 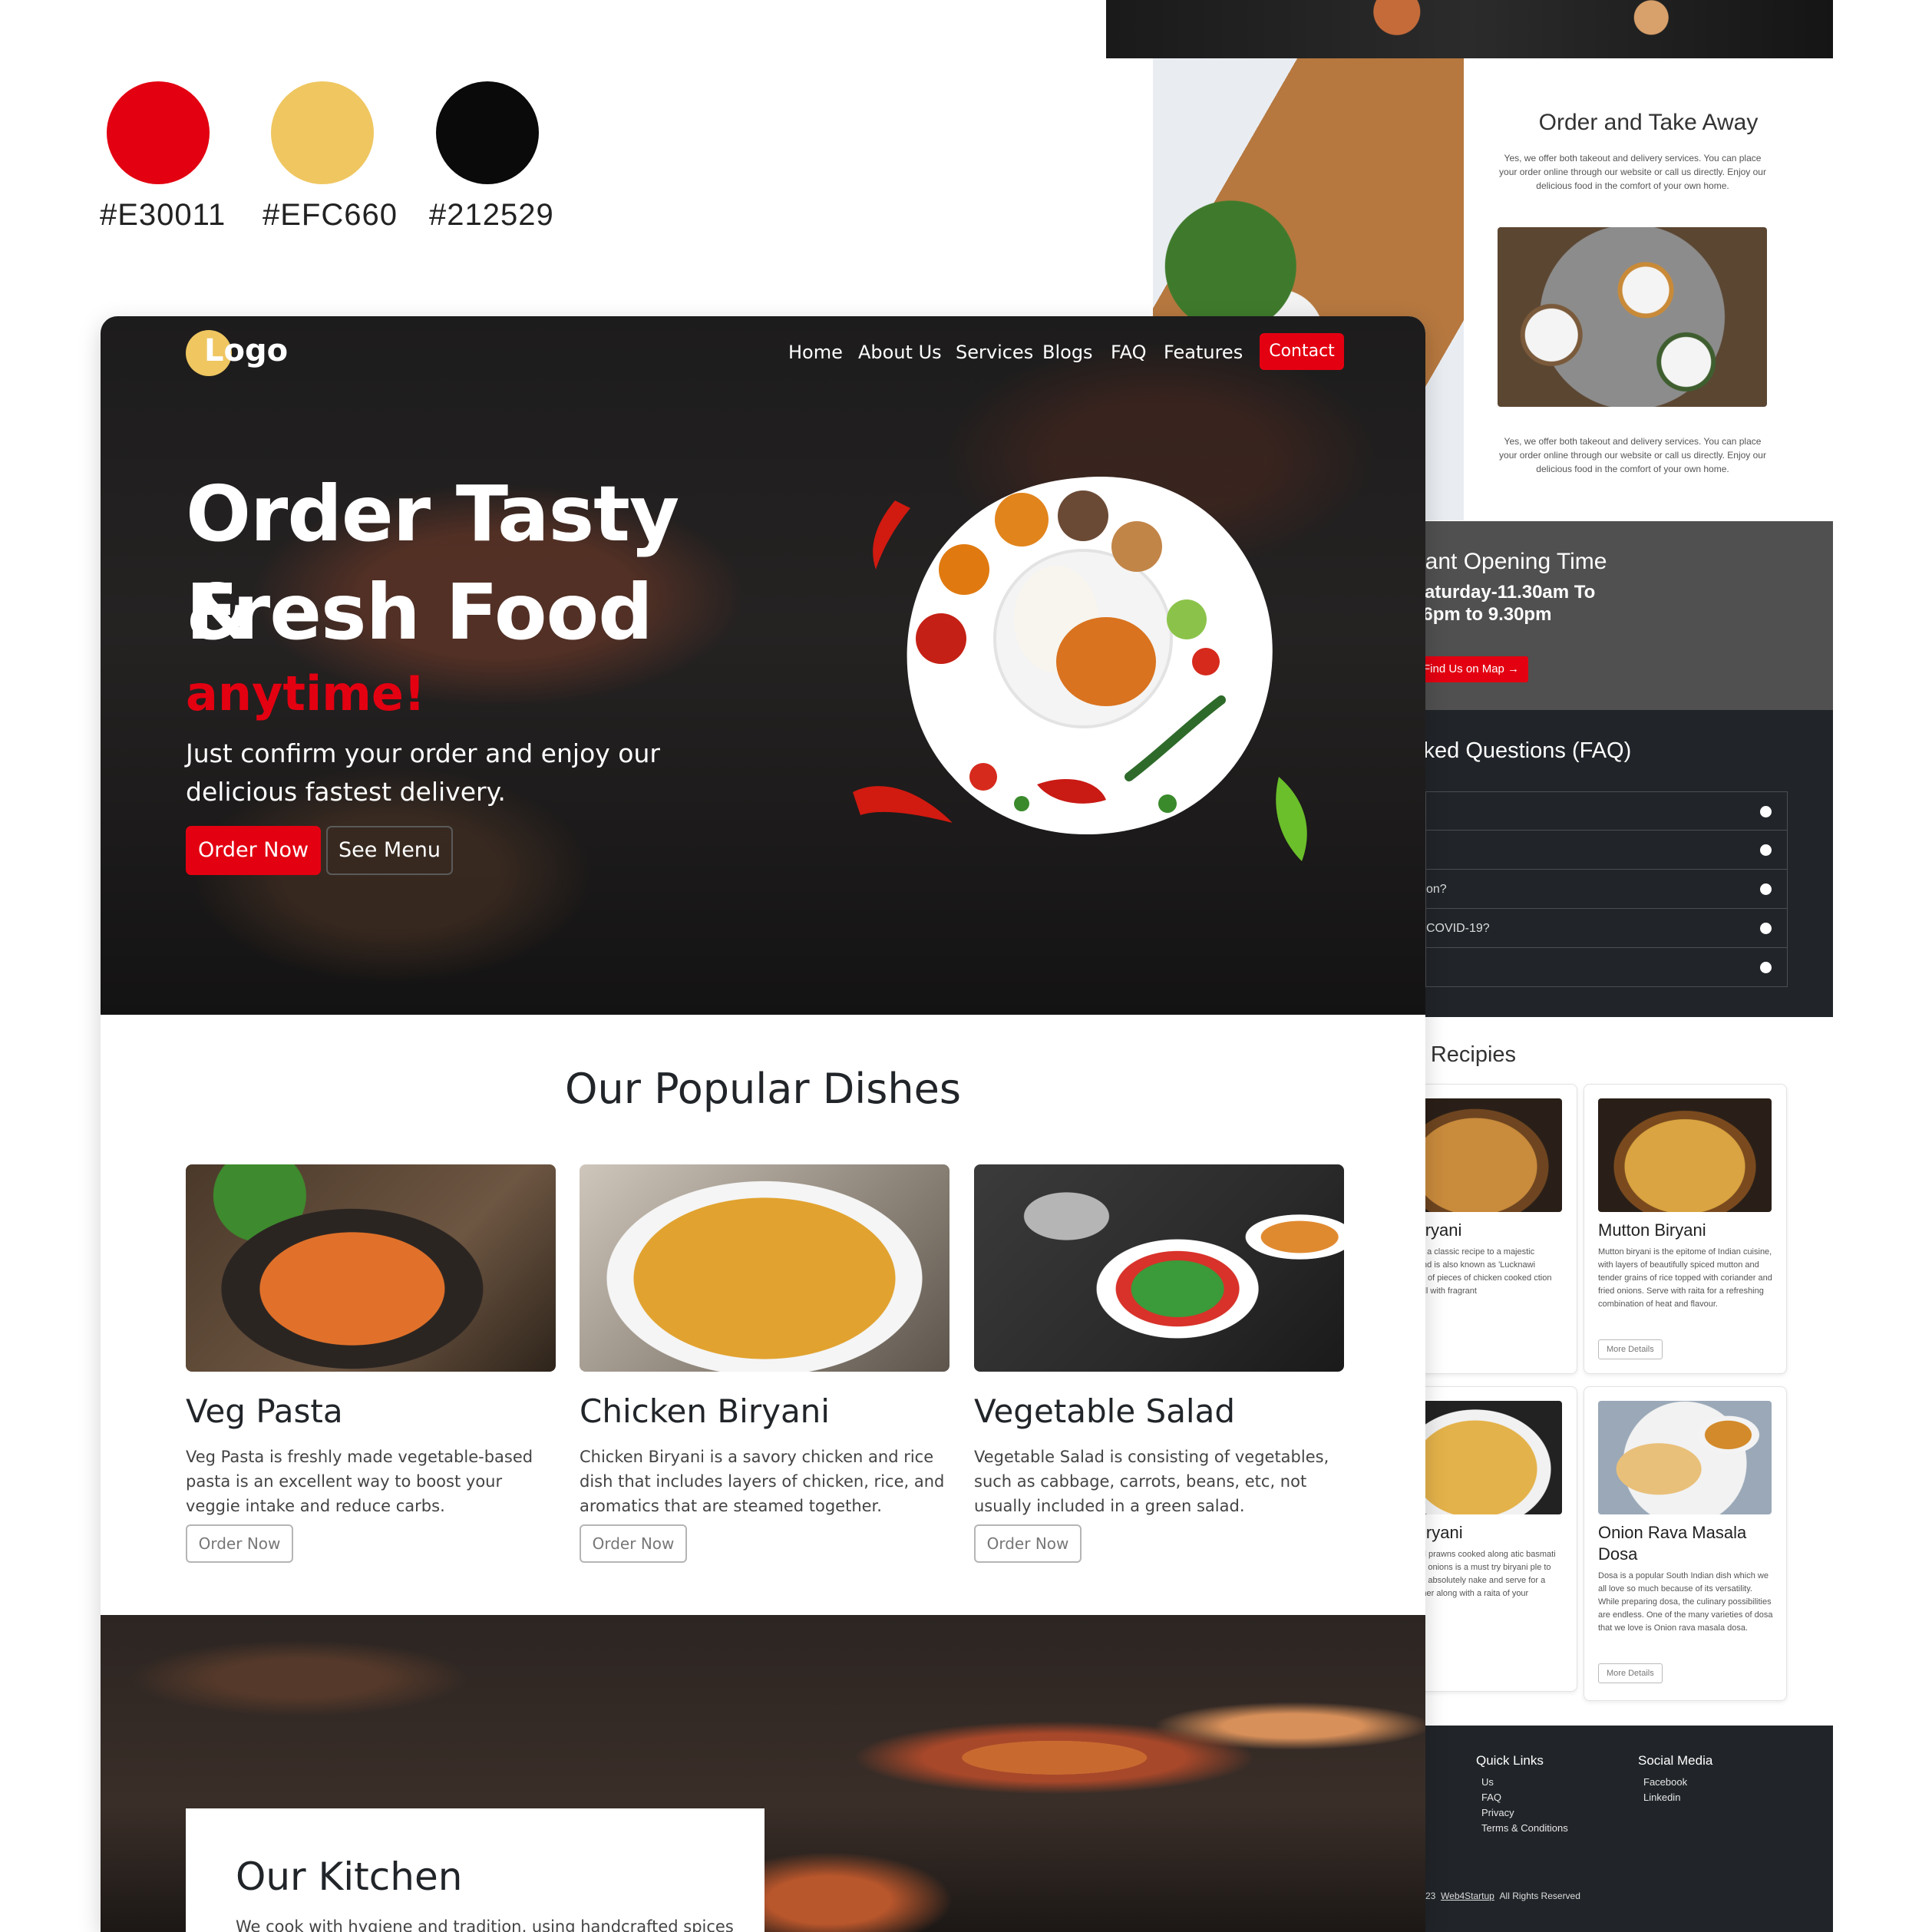 I want to click on bg-opening-line-1: Saturday-11.30am To, so click(x=1504, y=592).